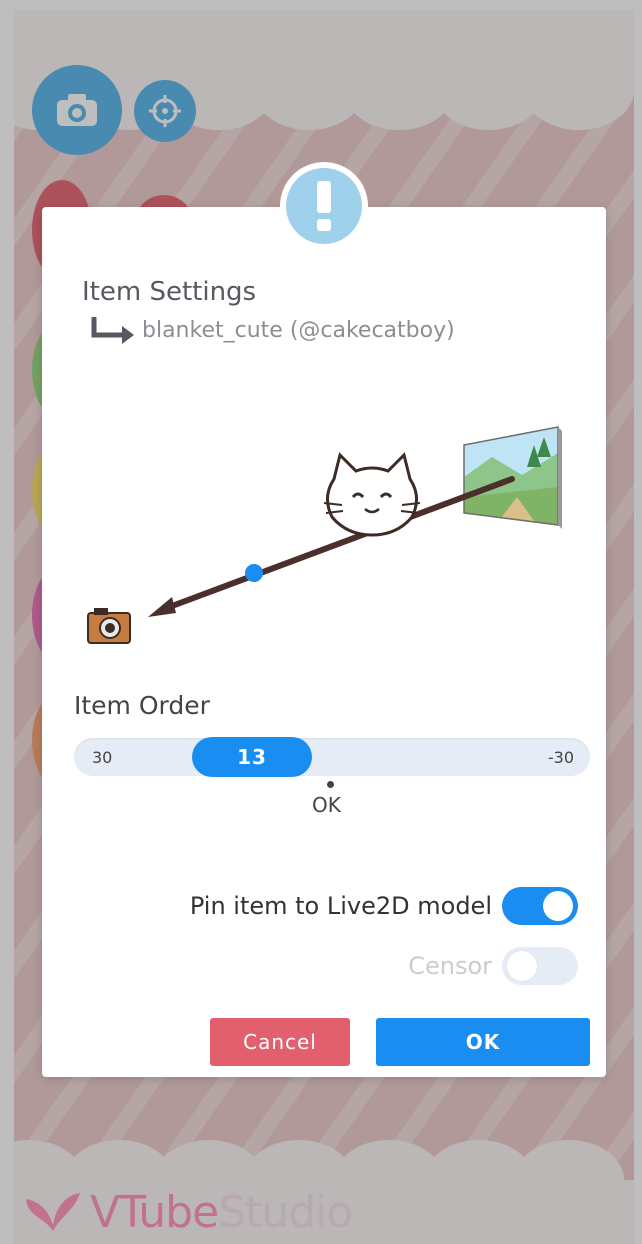  I want to click on alert-badge, so click(324, 206).